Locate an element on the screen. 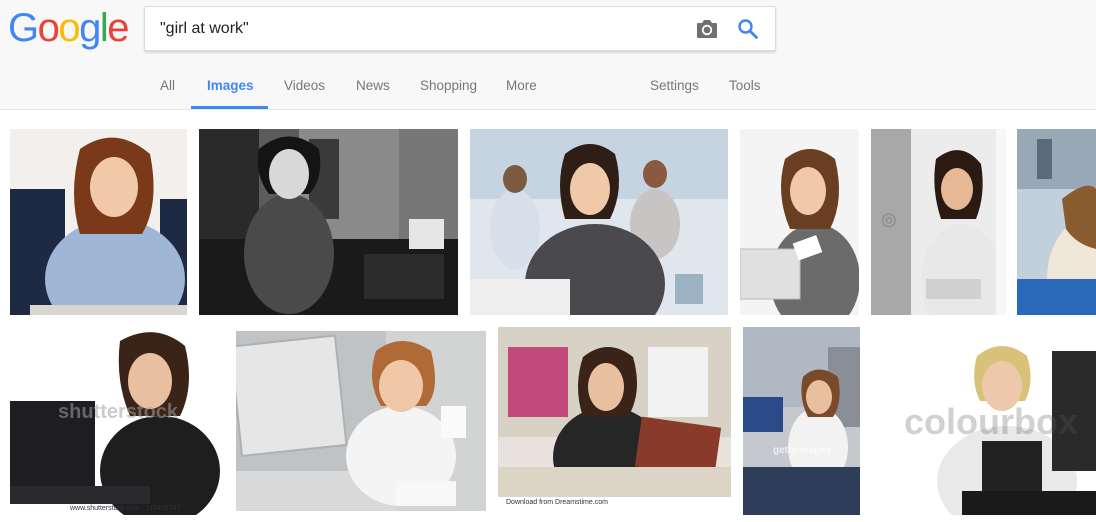 The height and width of the screenshot is (522, 1096). tab-videos: Videos is located at coordinates (304, 85).